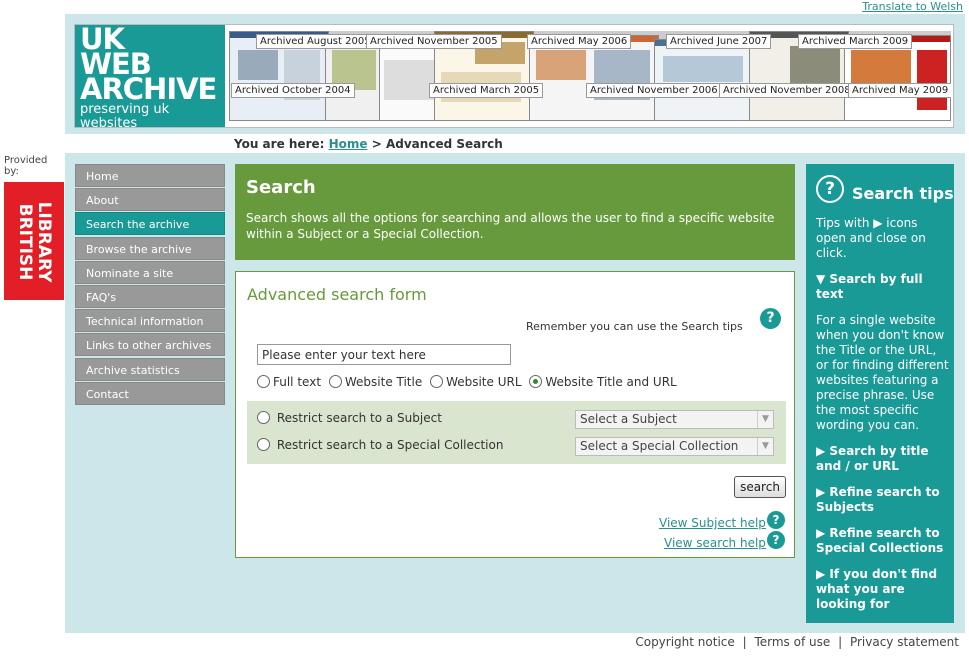 The height and width of the screenshot is (660, 969). What do you see at coordinates (25, 242) in the screenshot?
I see `bl-line2: BRITISH` at bounding box center [25, 242].